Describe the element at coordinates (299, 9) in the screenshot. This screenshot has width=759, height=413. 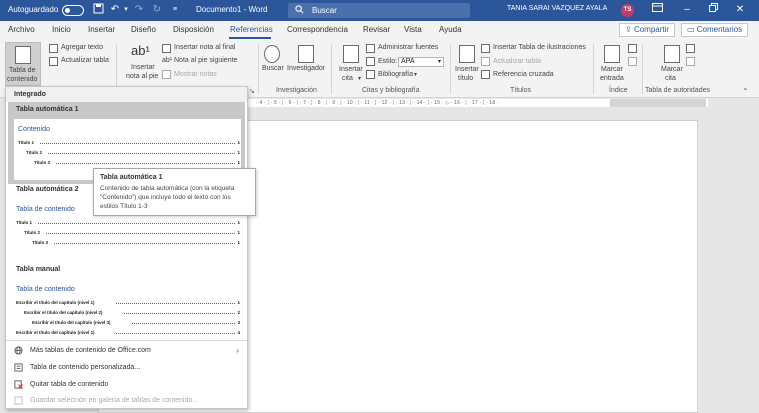
I see `search-icon` at that location.